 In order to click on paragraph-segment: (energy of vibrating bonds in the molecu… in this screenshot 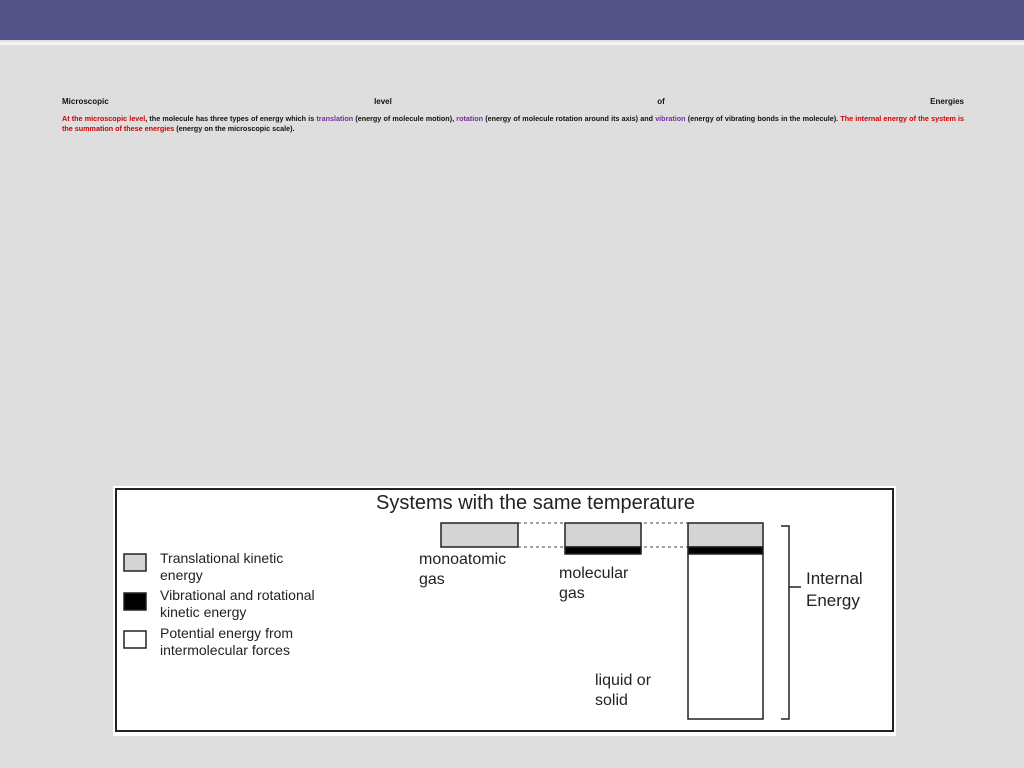, I will do `click(763, 118)`.